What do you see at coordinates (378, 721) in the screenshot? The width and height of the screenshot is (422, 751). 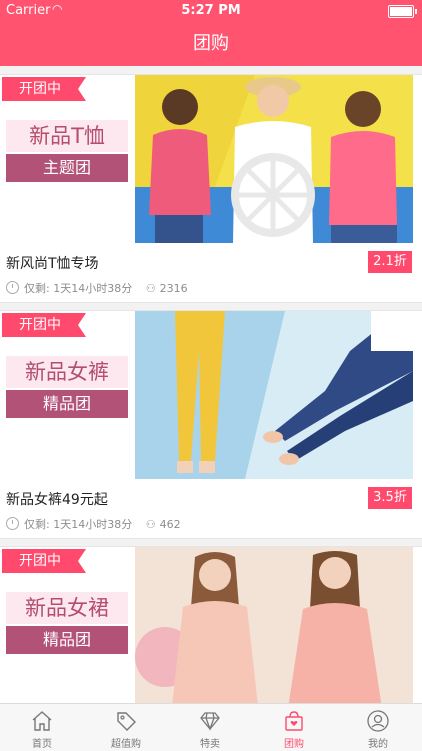 I see `user-icon` at bounding box center [378, 721].